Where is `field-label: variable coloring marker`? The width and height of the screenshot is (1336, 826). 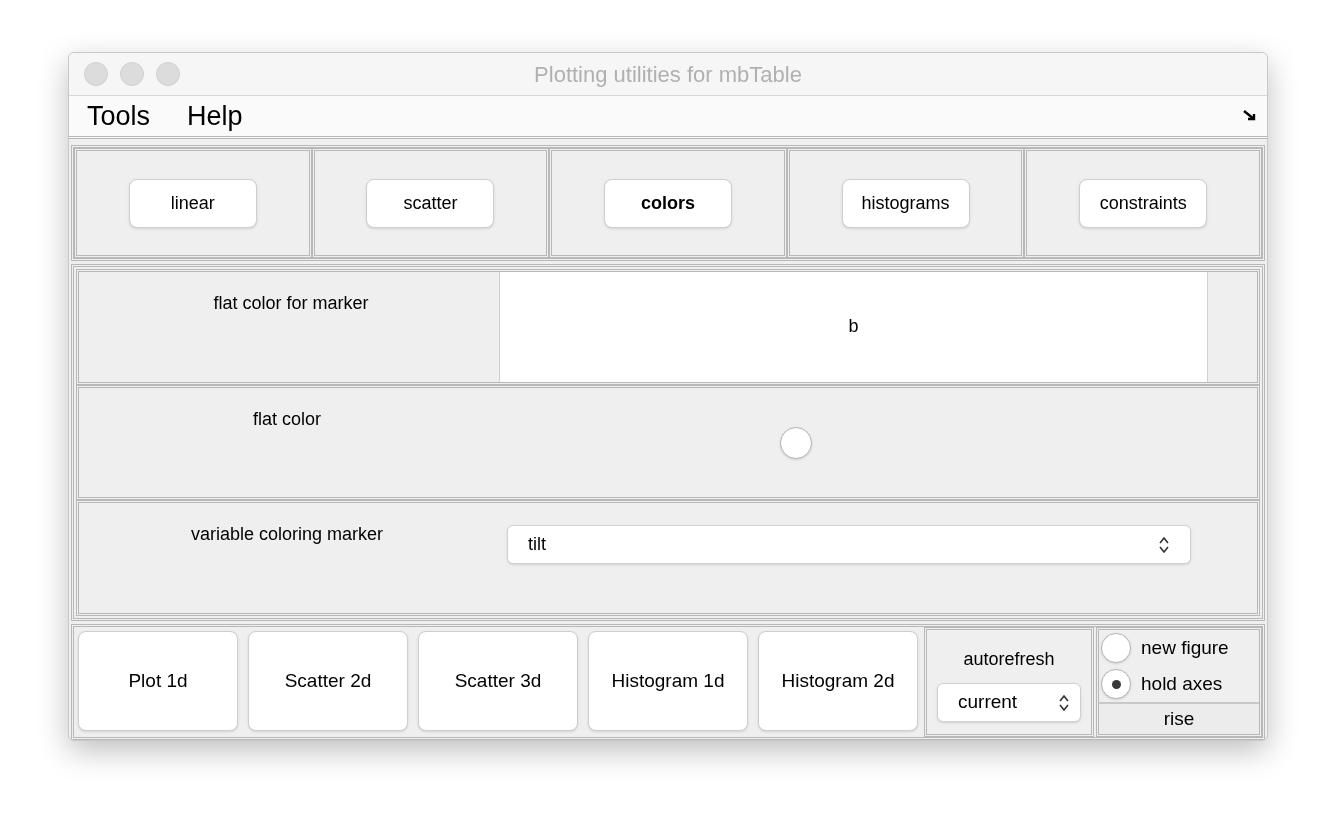
field-label: variable coloring marker is located at coordinates (287, 535).